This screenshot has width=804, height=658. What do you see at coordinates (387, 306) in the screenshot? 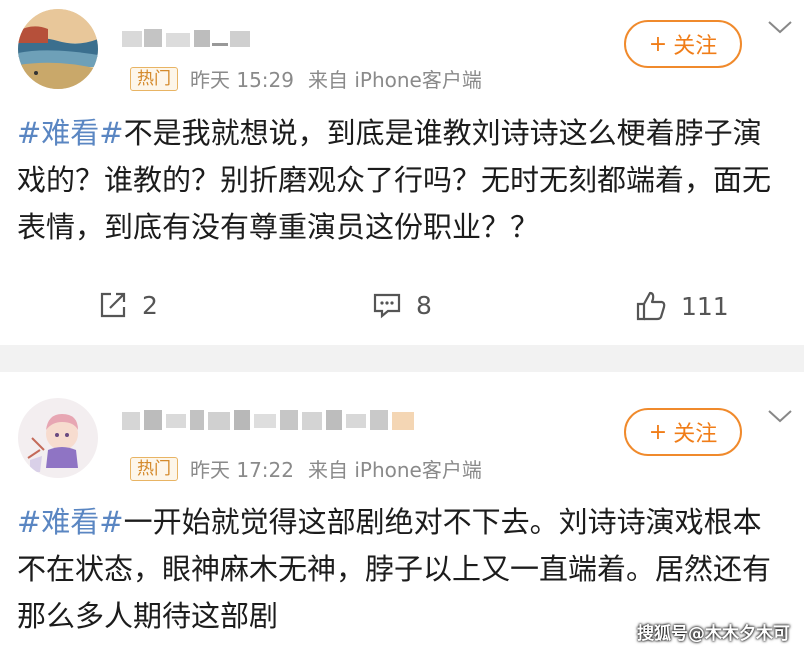
I see `comment-icon` at bounding box center [387, 306].